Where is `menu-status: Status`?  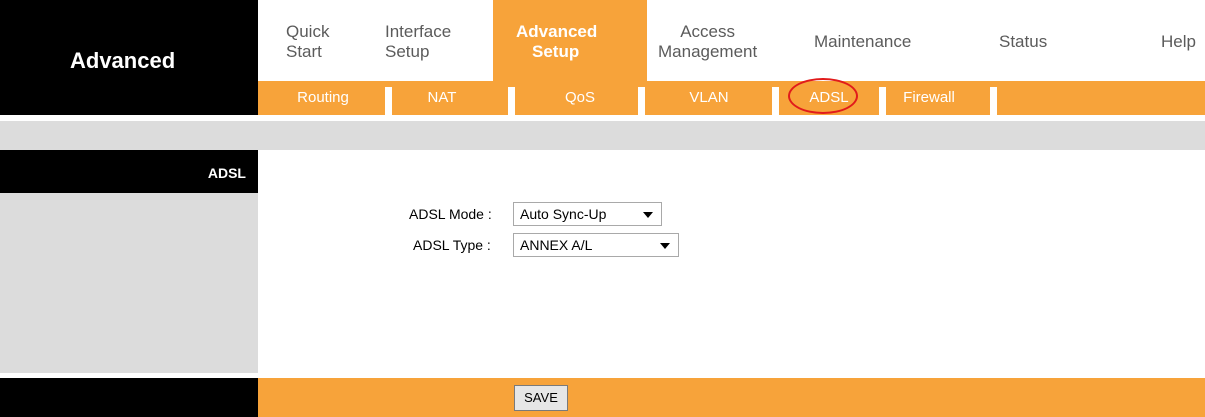
menu-status: Status is located at coordinates (1023, 40).